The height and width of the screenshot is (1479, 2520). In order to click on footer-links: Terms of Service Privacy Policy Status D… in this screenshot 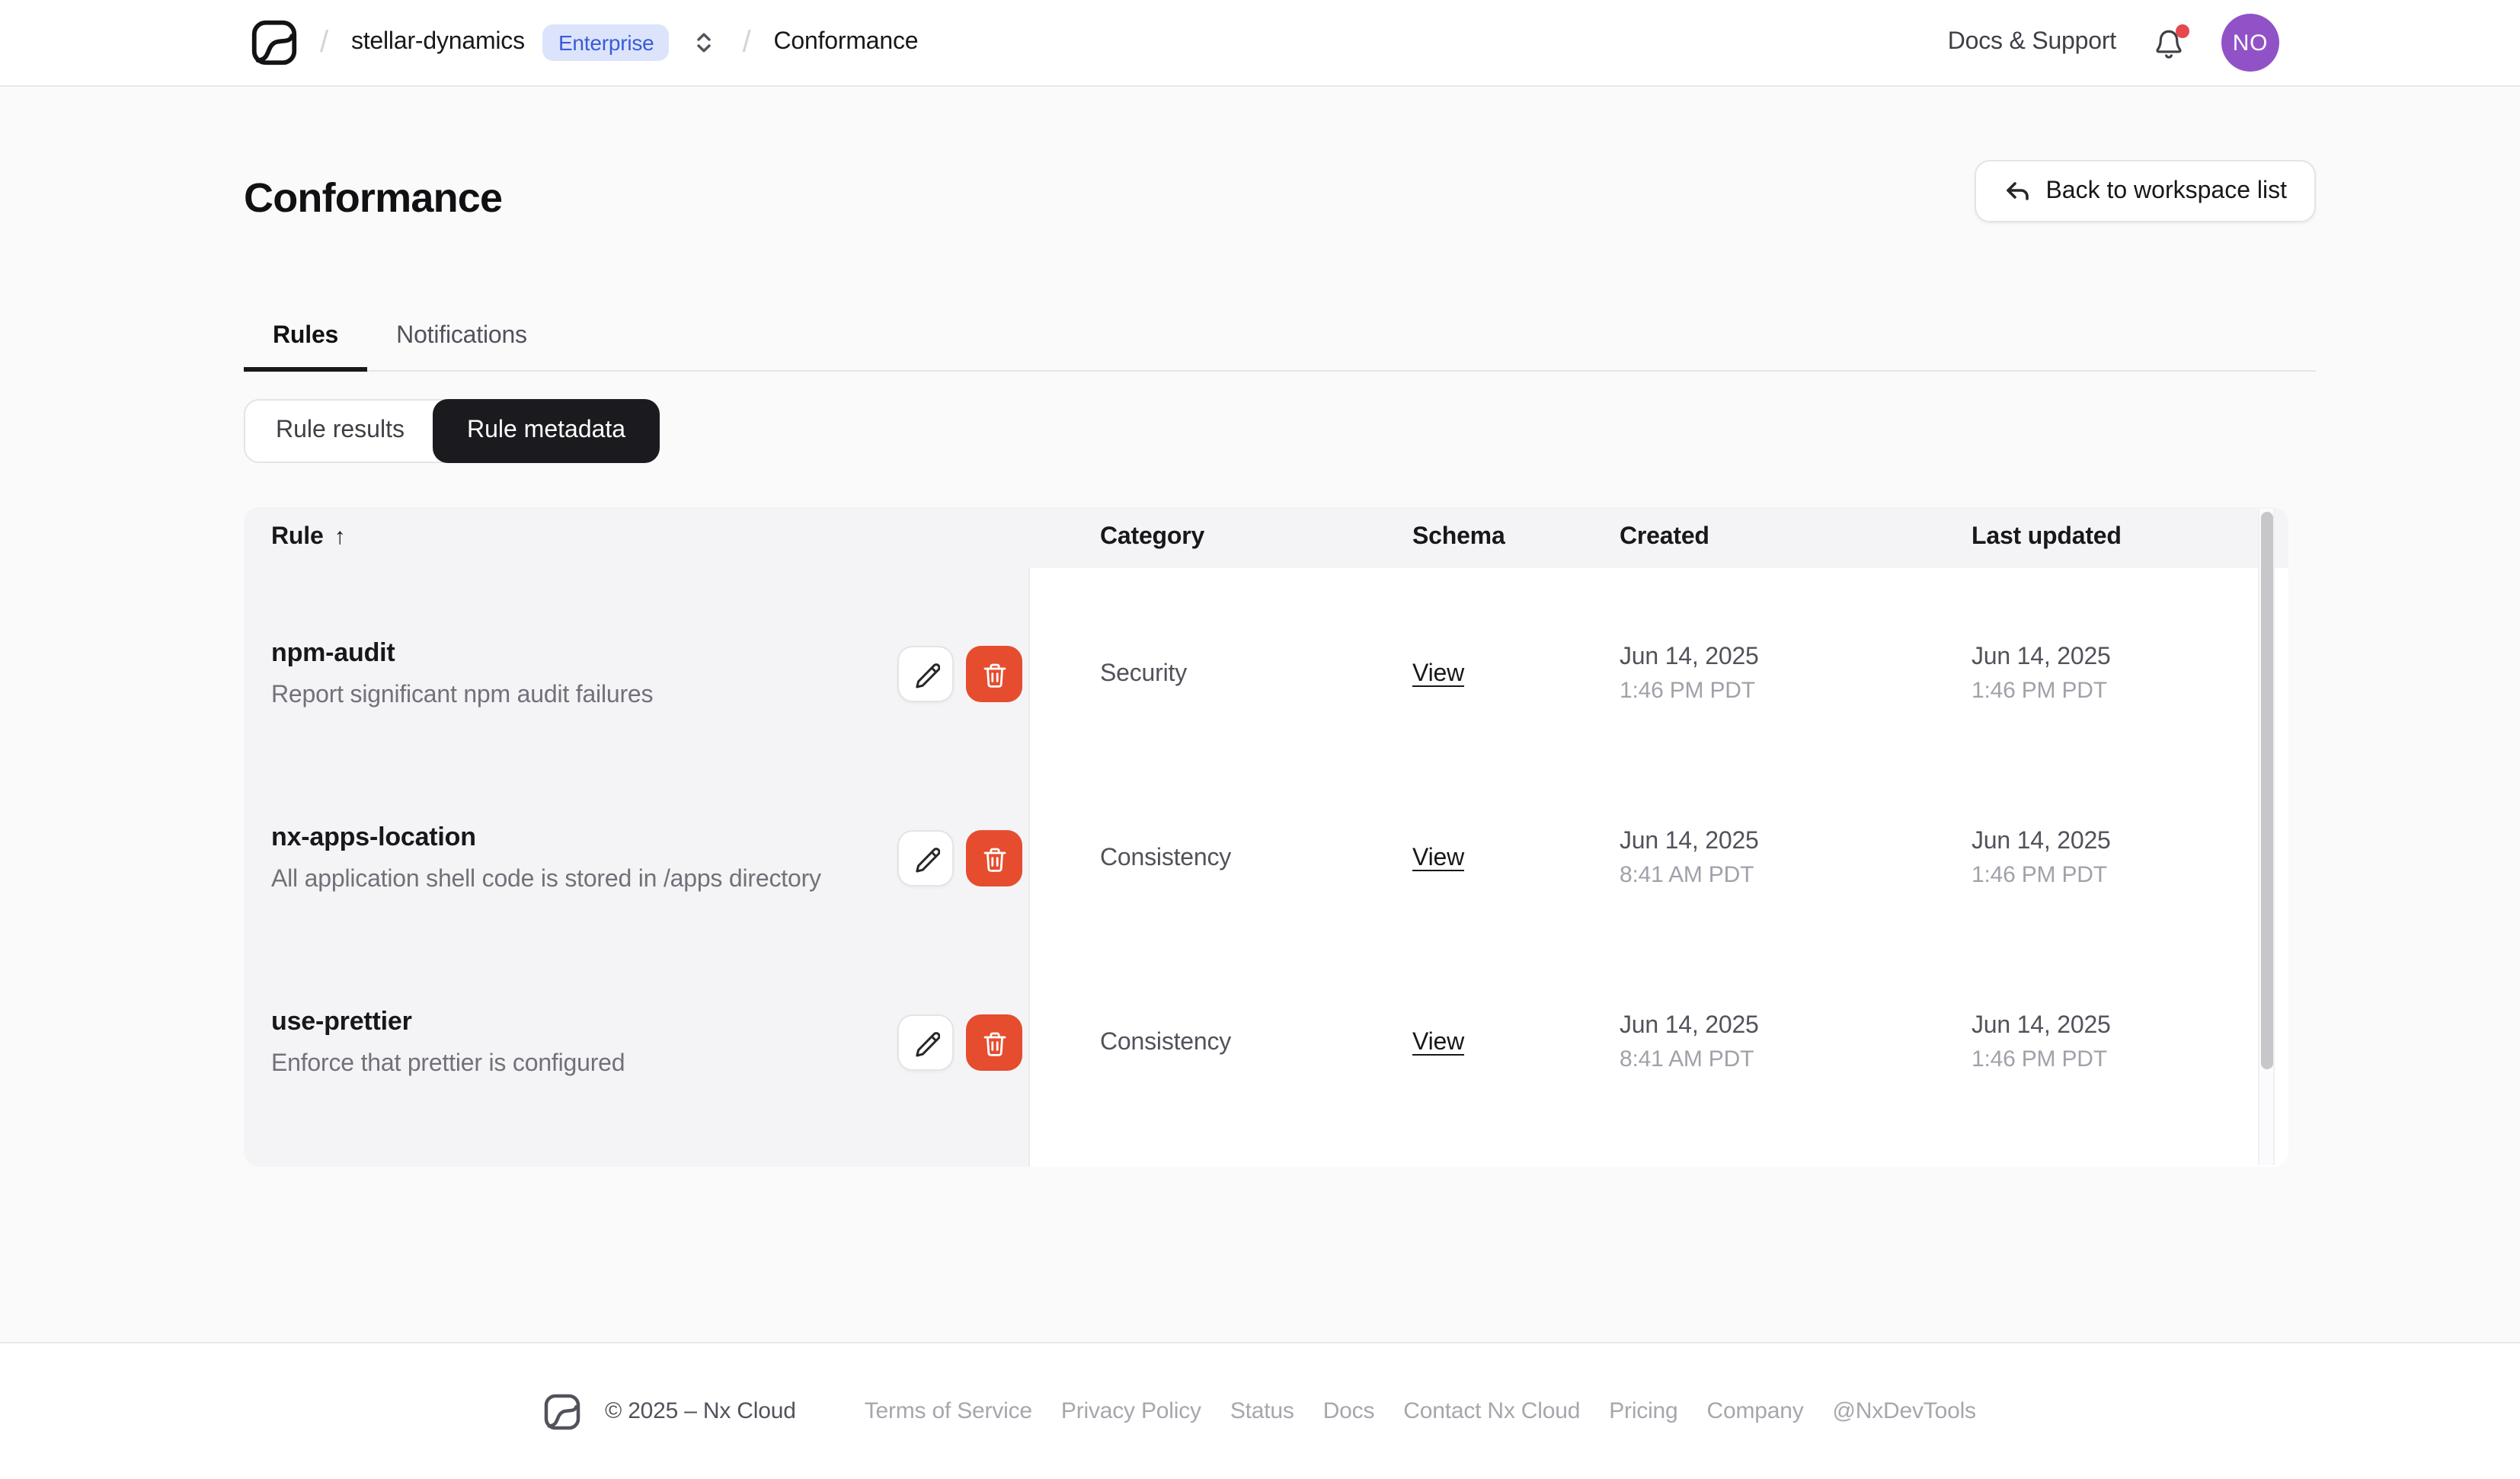, I will do `click(1420, 1411)`.